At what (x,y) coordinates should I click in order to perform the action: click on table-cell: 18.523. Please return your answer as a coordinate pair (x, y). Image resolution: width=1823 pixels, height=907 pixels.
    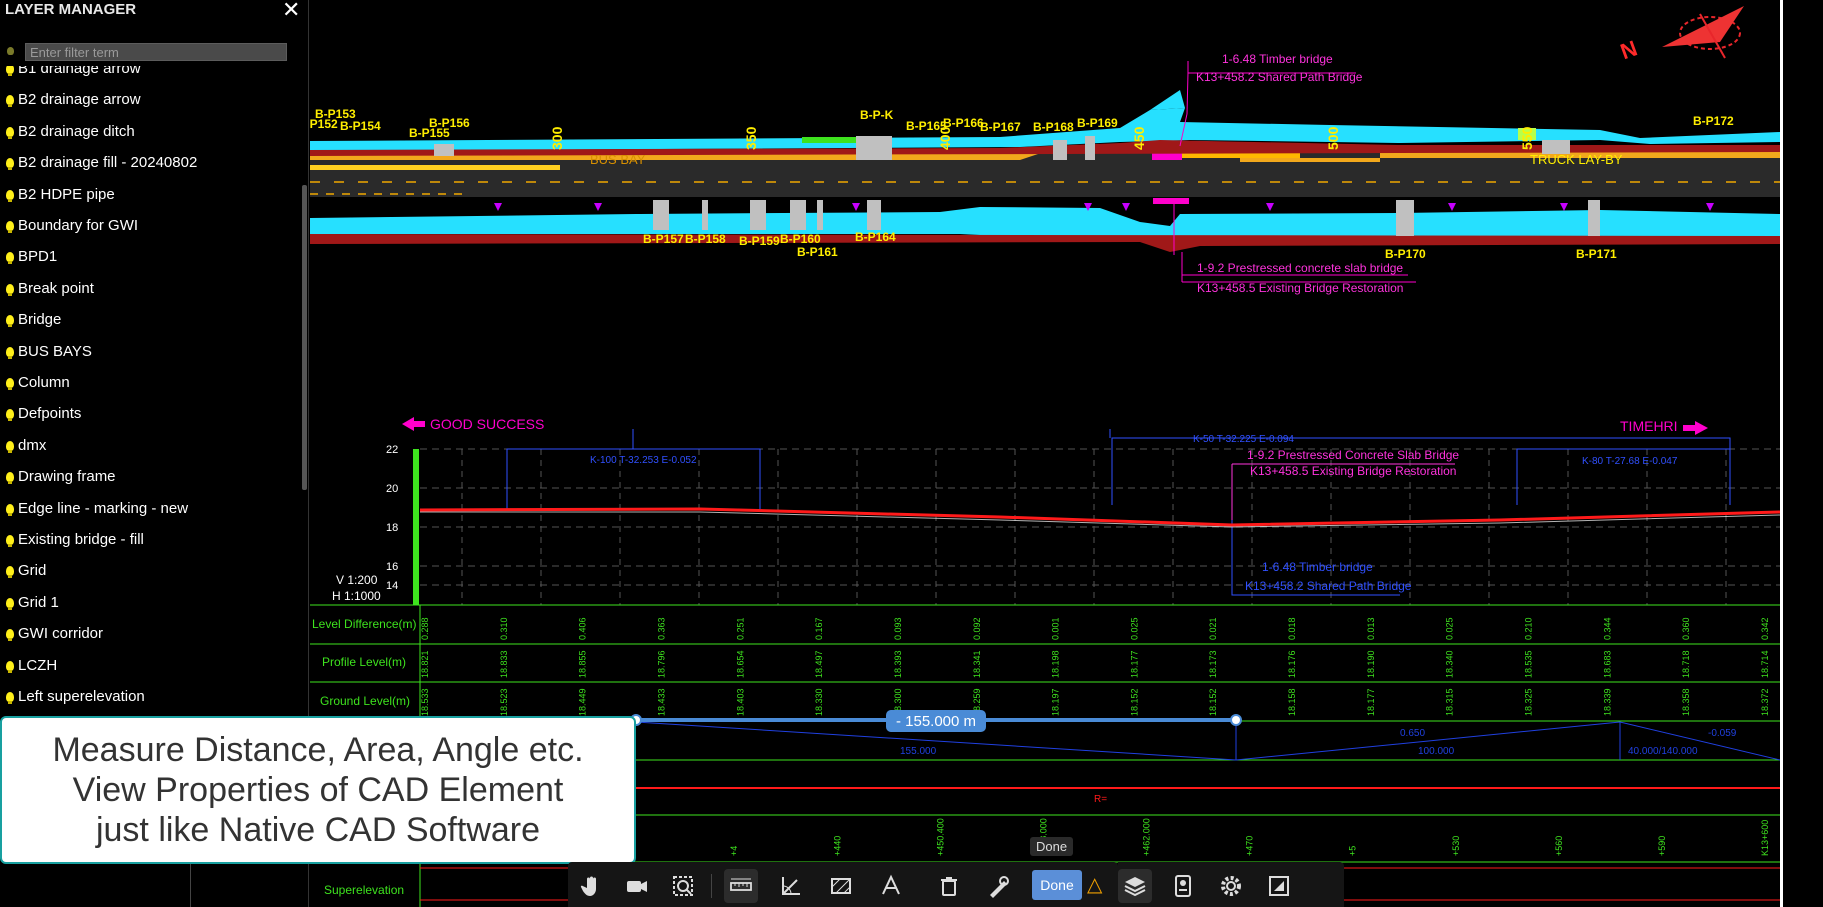
    Looking at the image, I should click on (504, 702).